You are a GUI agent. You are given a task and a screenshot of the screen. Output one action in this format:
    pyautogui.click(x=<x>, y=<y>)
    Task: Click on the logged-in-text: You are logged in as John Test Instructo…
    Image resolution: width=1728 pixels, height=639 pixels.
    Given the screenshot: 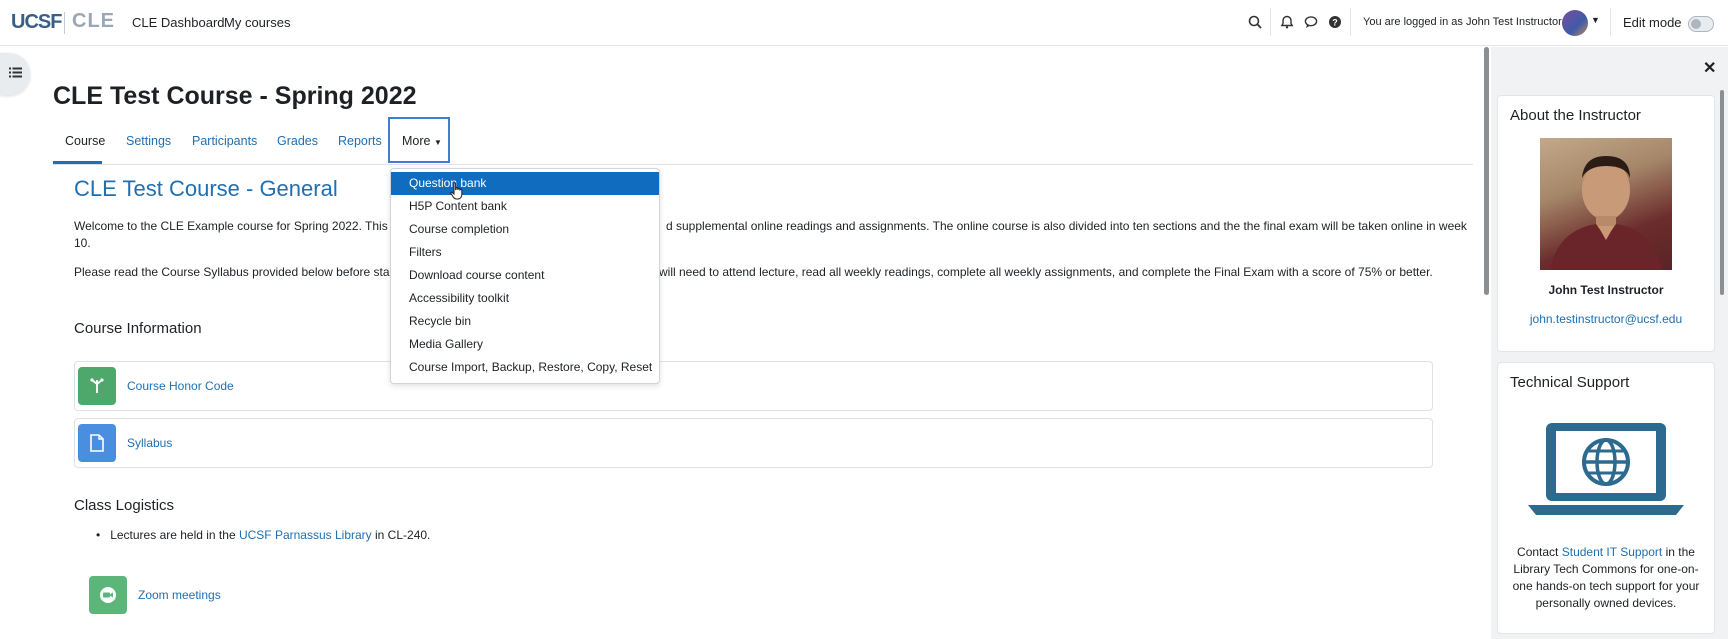 What is the action you would take?
    pyautogui.click(x=1462, y=22)
    